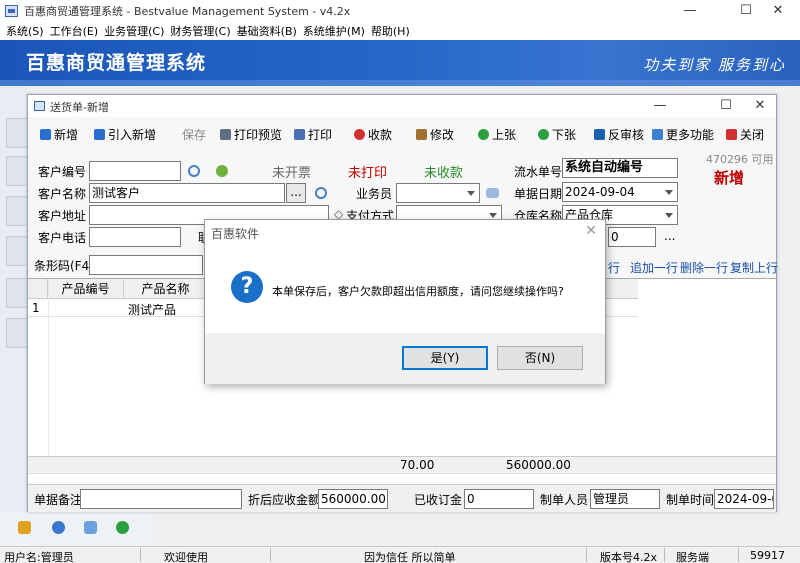  What do you see at coordinates (444, 173) in the screenshot?
I see `payment-status: 未收款` at bounding box center [444, 173].